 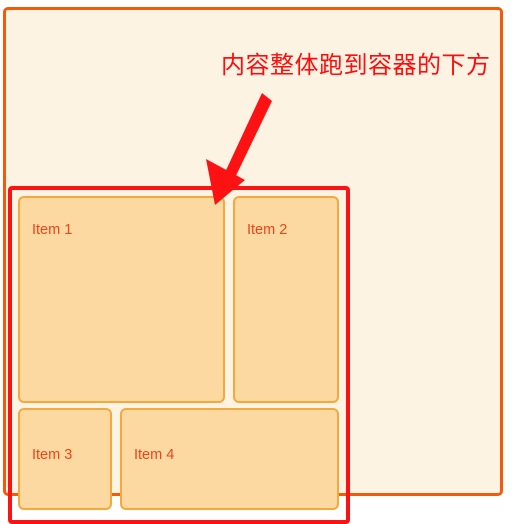 I want to click on flex-item-2: Item 2, so click(x=286, y=299).